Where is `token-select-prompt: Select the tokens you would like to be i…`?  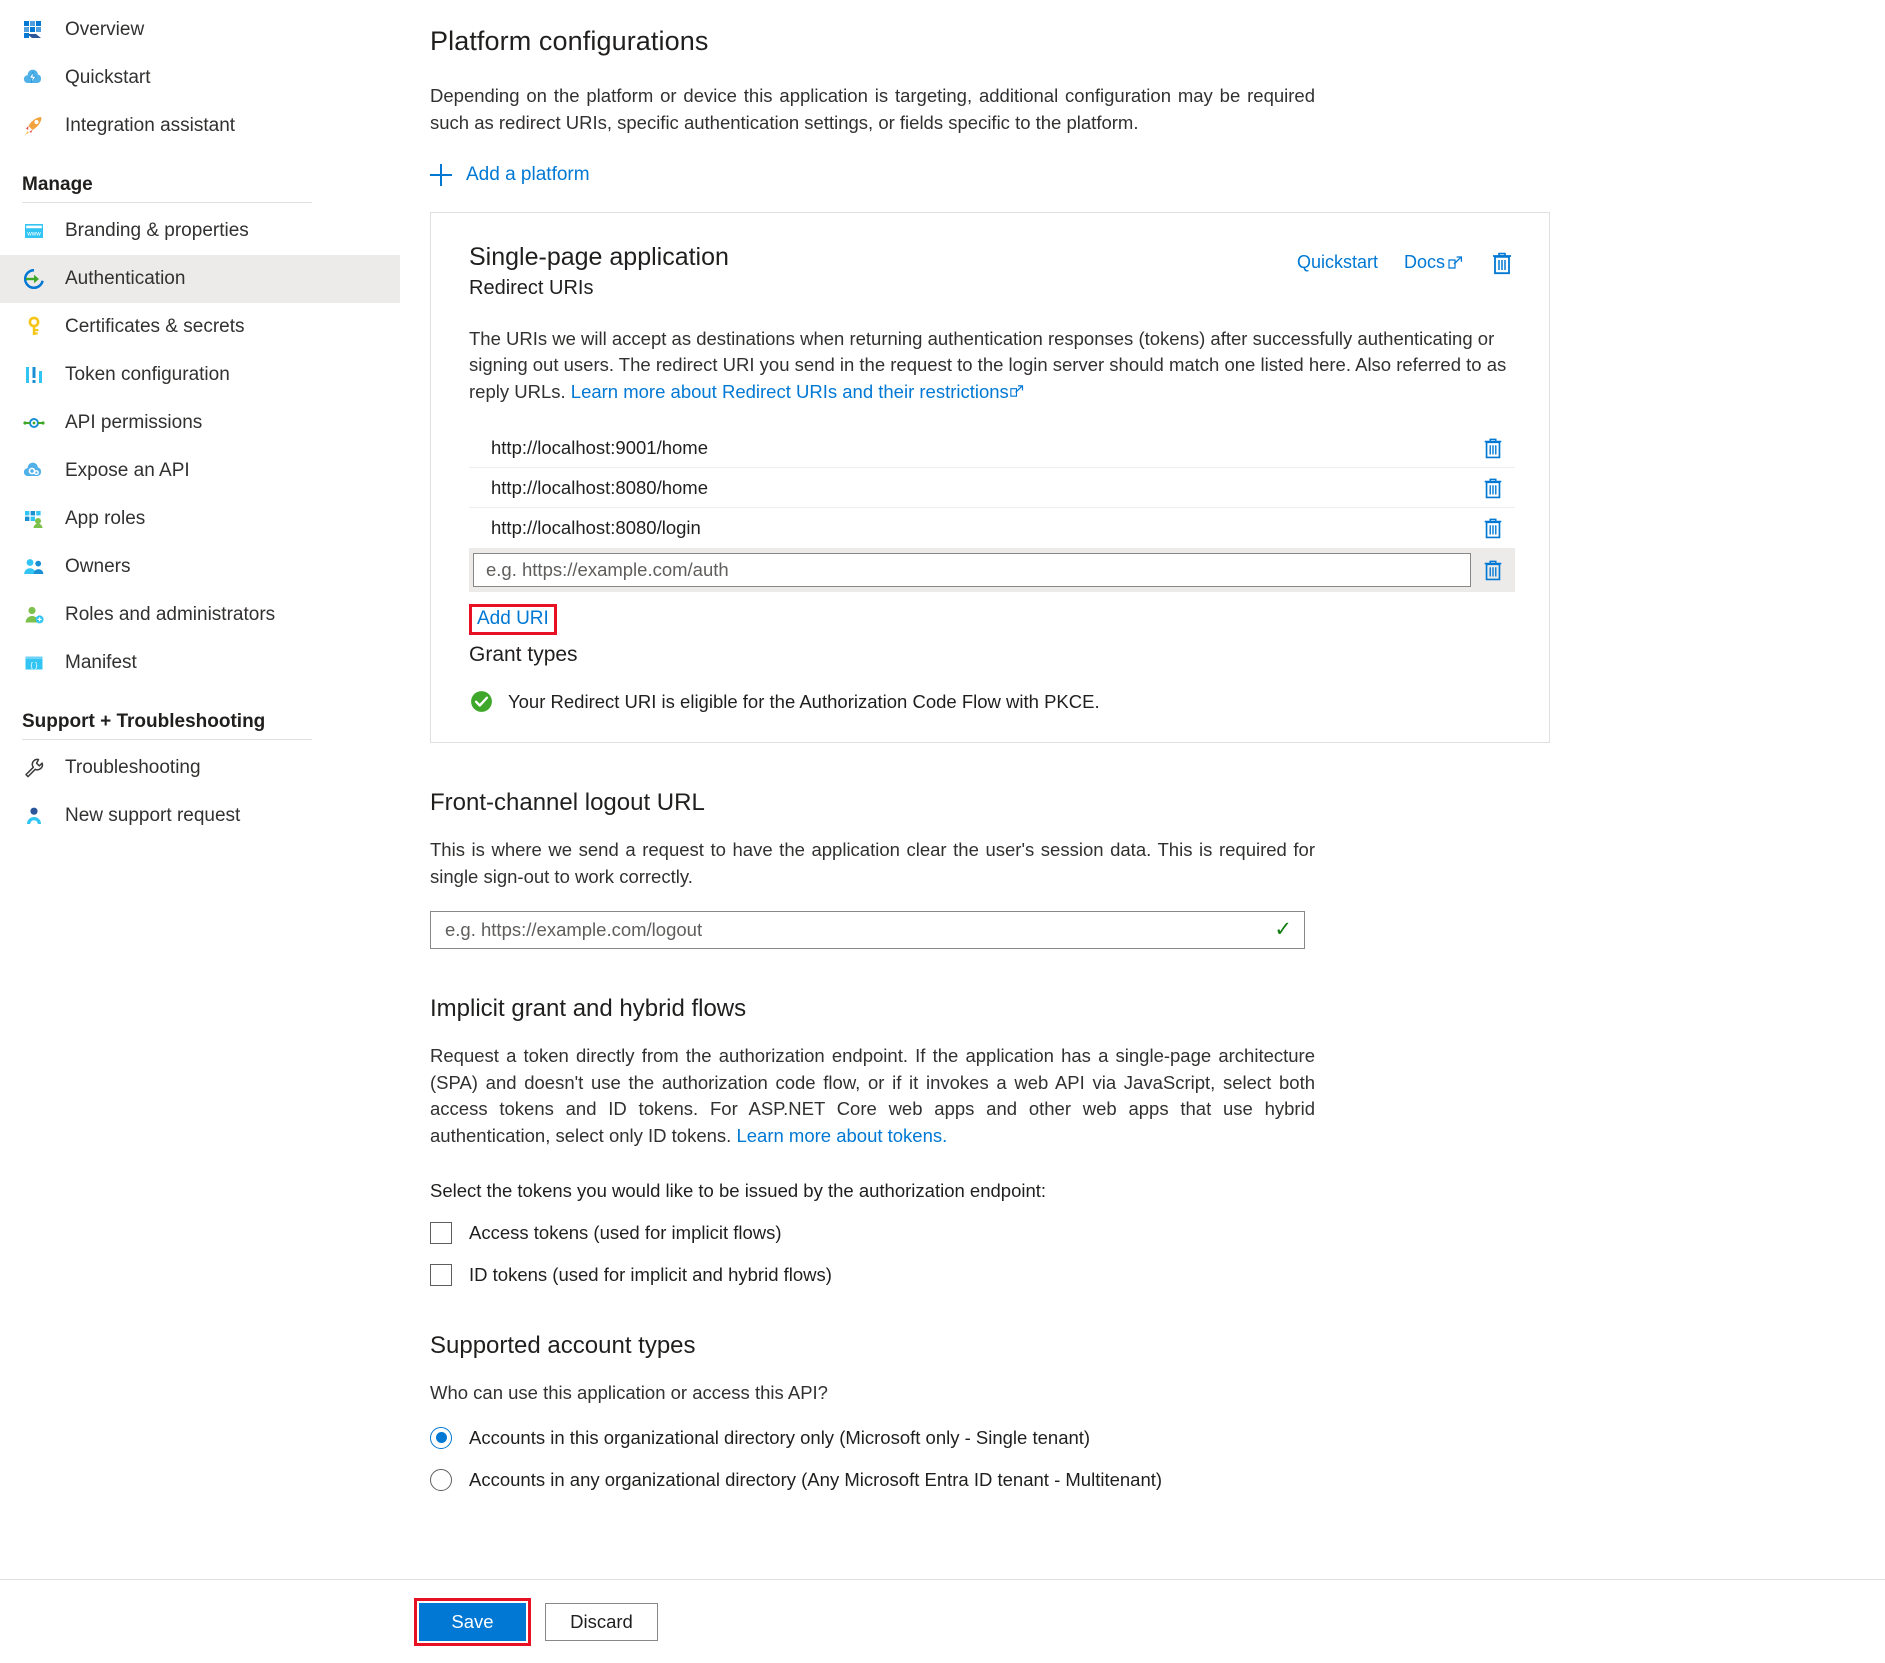 token-select-prompt: Select the tokens you would like to be i… is located at coordinates (738, 1190).